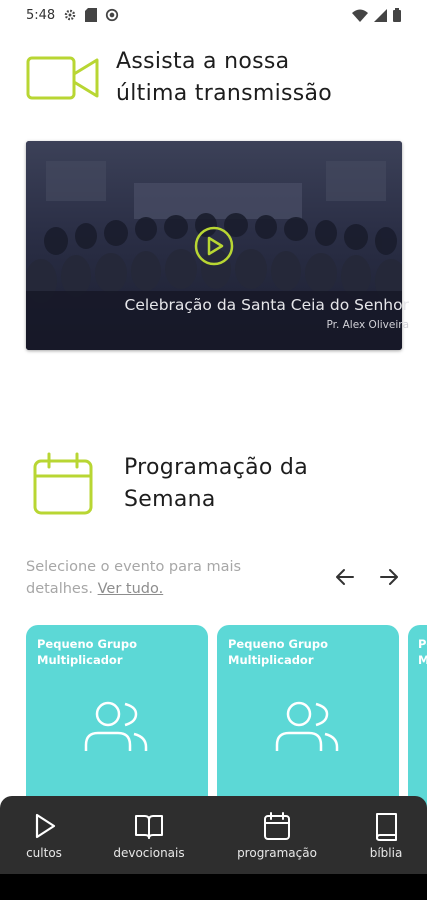 Image resolution: width=427 pixels, height=900 pixels. I want to click on broadcast-header: Assista a nossa última transmissão, so click(179, 78).